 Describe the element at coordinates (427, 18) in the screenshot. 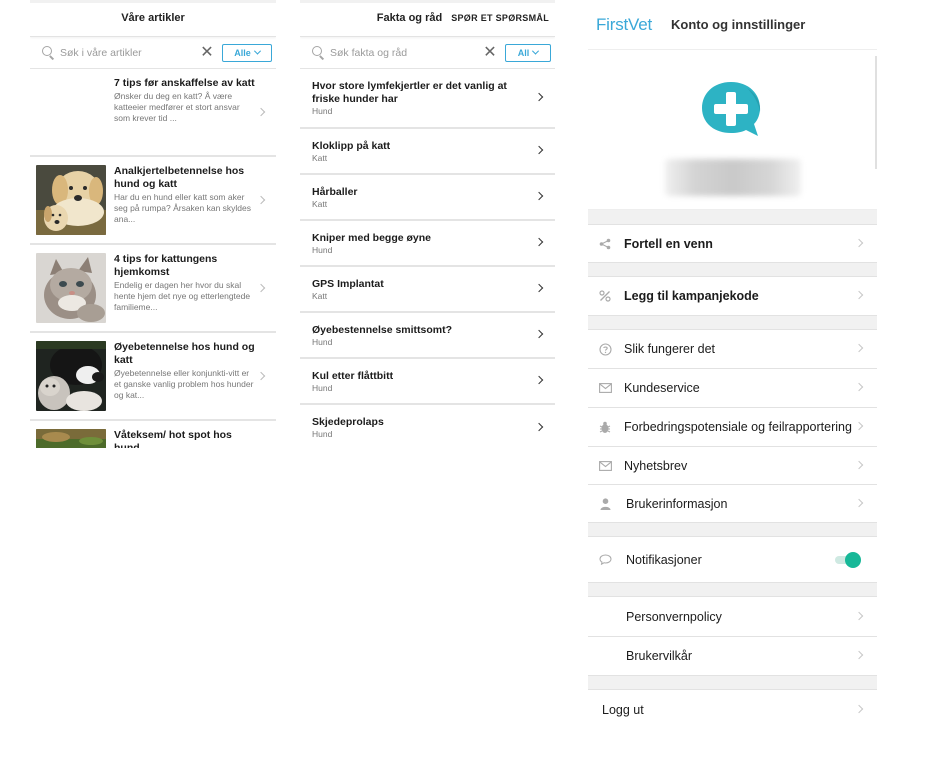

I see `facts-header: Fakta og råd SPØR ET SPØRSMÅL` at that location.